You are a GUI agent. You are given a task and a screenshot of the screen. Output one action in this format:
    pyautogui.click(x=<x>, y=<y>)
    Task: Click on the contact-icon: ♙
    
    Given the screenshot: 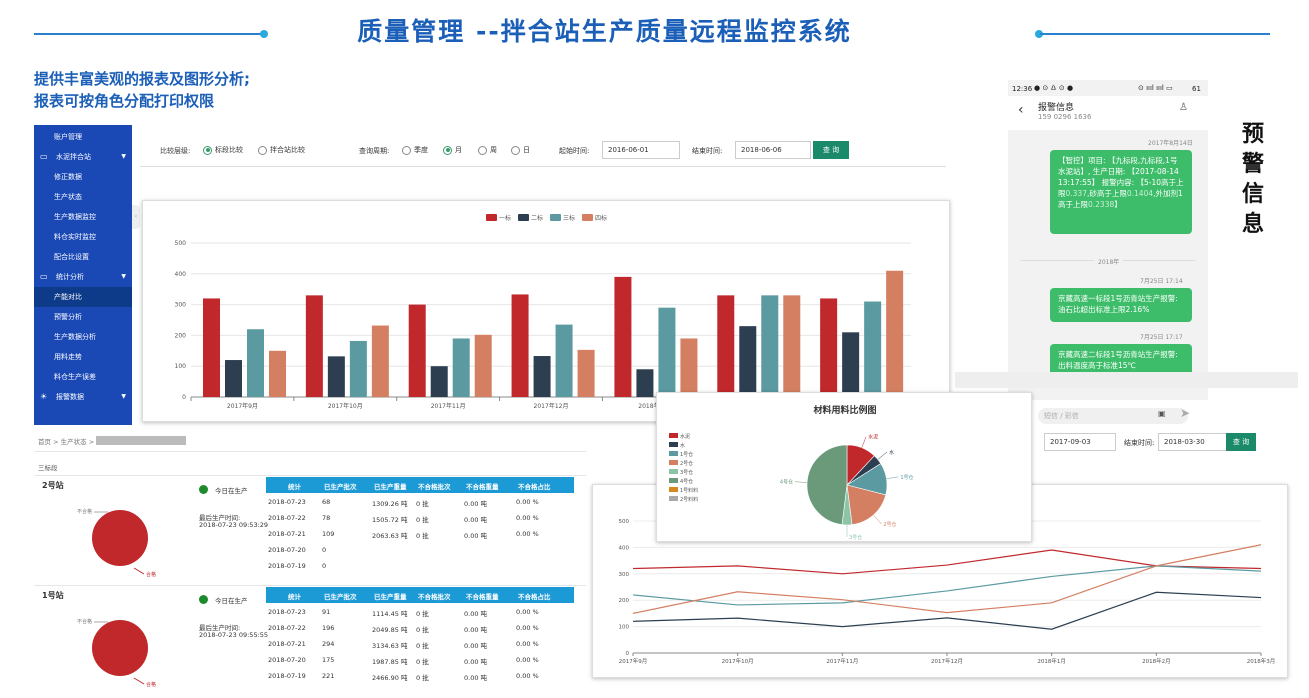 What is the action you would take?
    pyautogui.click(x=1183, y=107)
    